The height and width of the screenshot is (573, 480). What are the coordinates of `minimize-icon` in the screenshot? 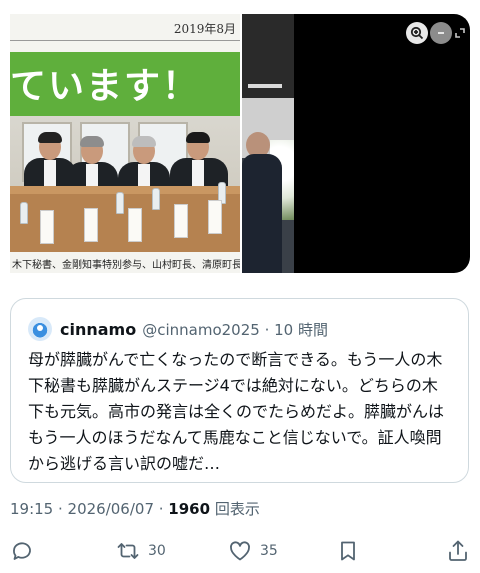 It's located at (441, 33).